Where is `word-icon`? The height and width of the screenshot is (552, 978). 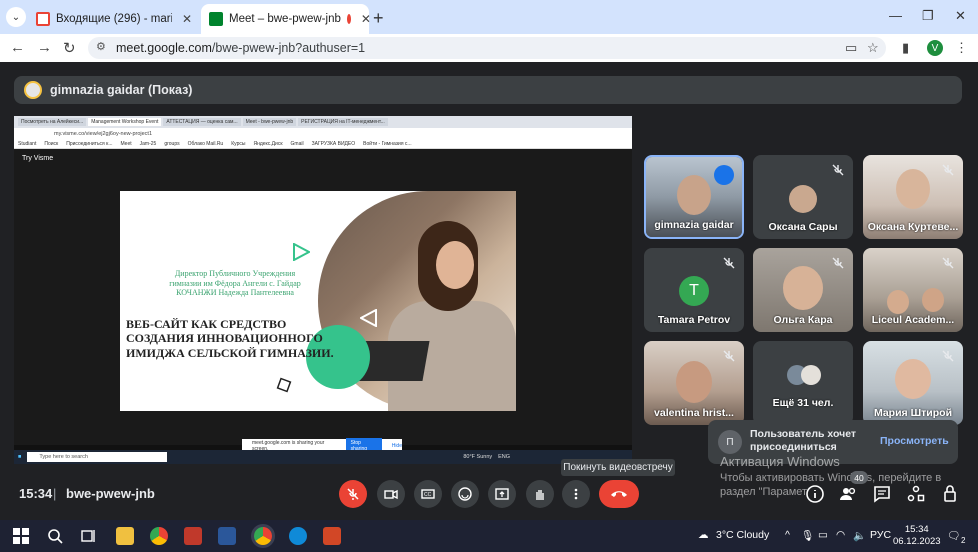 word-icon is located at coordinates (227, 536).